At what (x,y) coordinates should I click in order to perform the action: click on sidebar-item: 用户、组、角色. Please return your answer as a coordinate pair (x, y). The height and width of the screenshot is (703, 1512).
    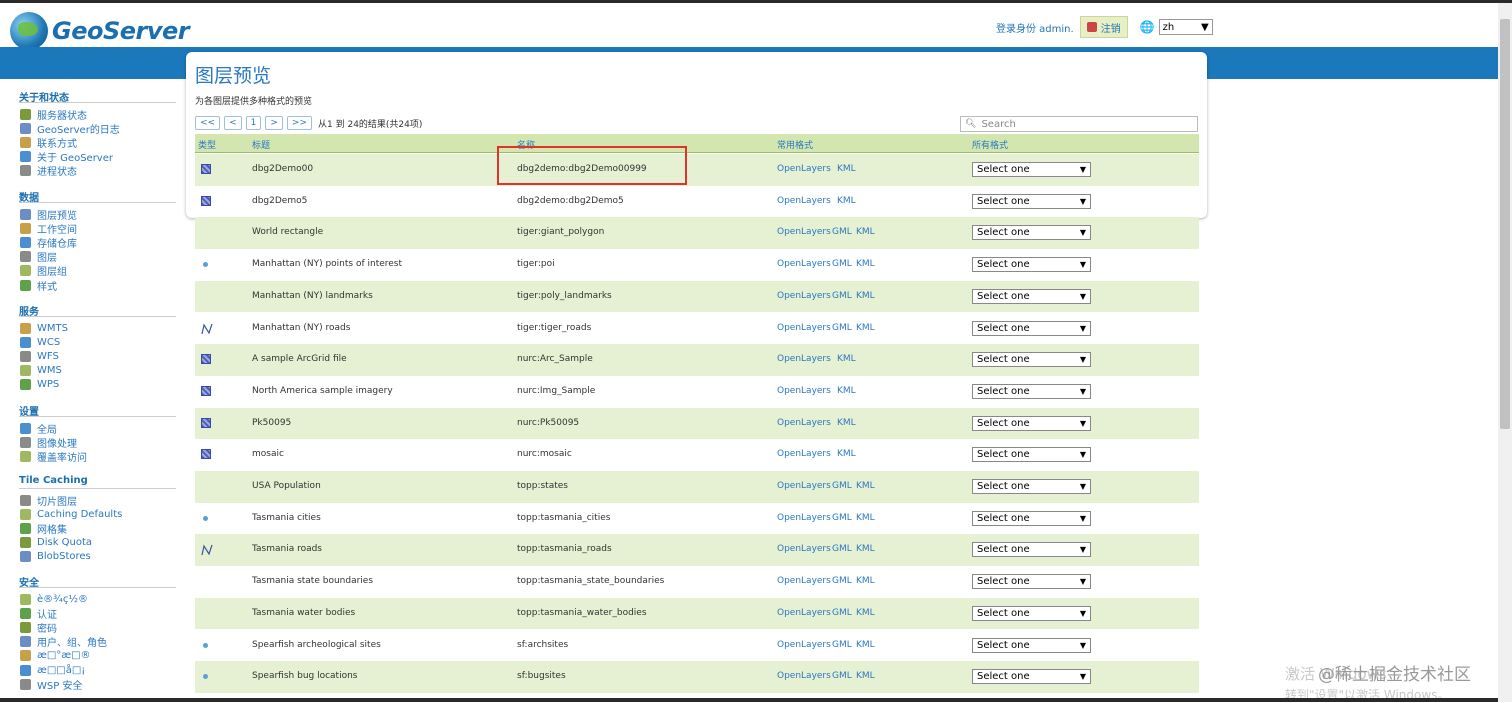
    Looking at the image, I should click on (63, 642).